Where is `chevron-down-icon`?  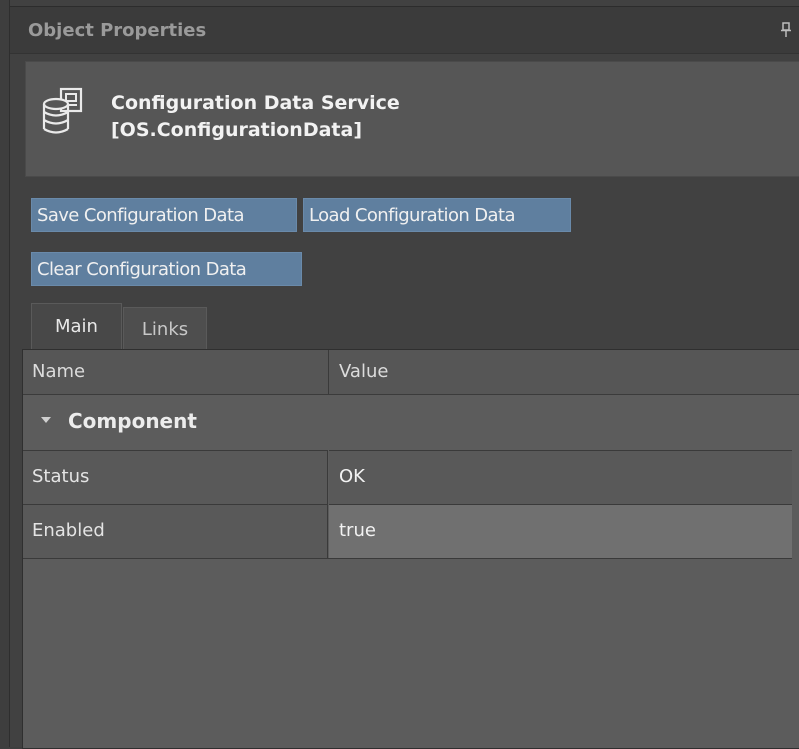 chevron-down-icon is located at coordinates (46, 420).